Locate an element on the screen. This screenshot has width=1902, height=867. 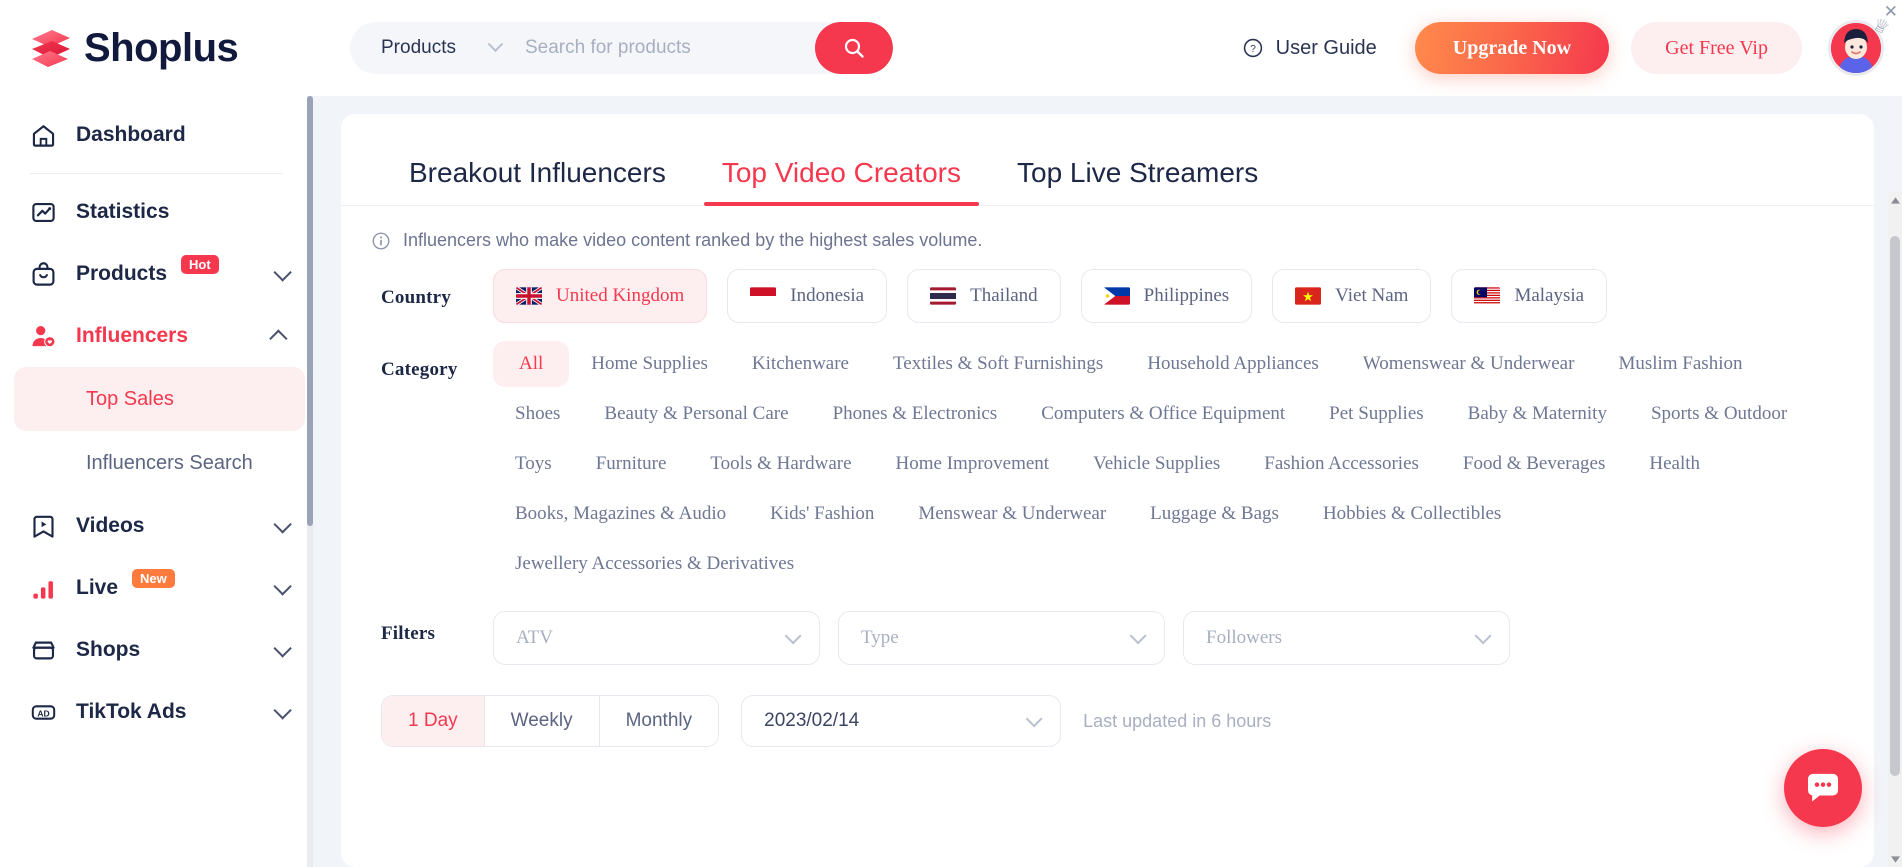
shoplus-logo-icon is located at coordinates (51, 48).